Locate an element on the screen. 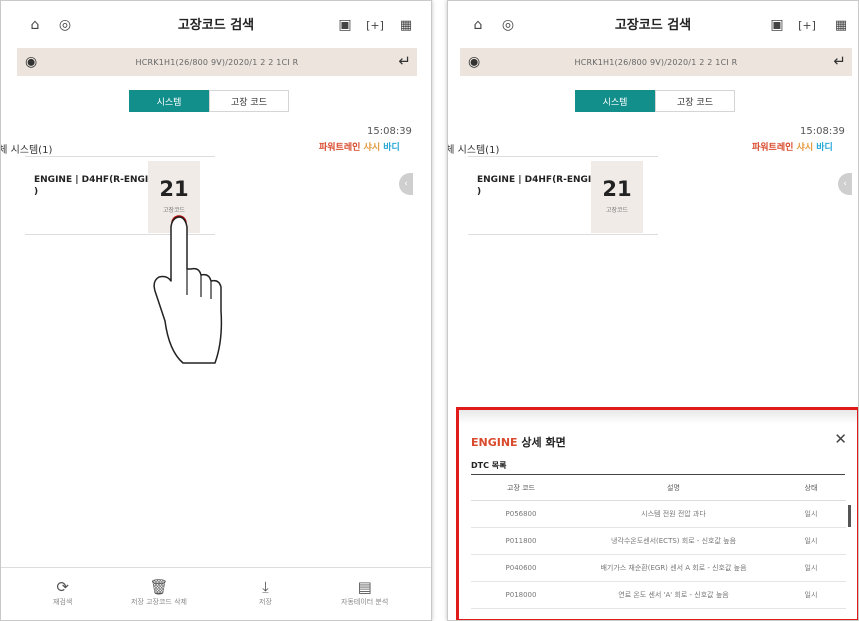 The image size is (859, 621). table-row: P011800 냉각수온도센서(ECTS) 회로 - 신호값 높음 일시 is located at coordinates (658, 541).